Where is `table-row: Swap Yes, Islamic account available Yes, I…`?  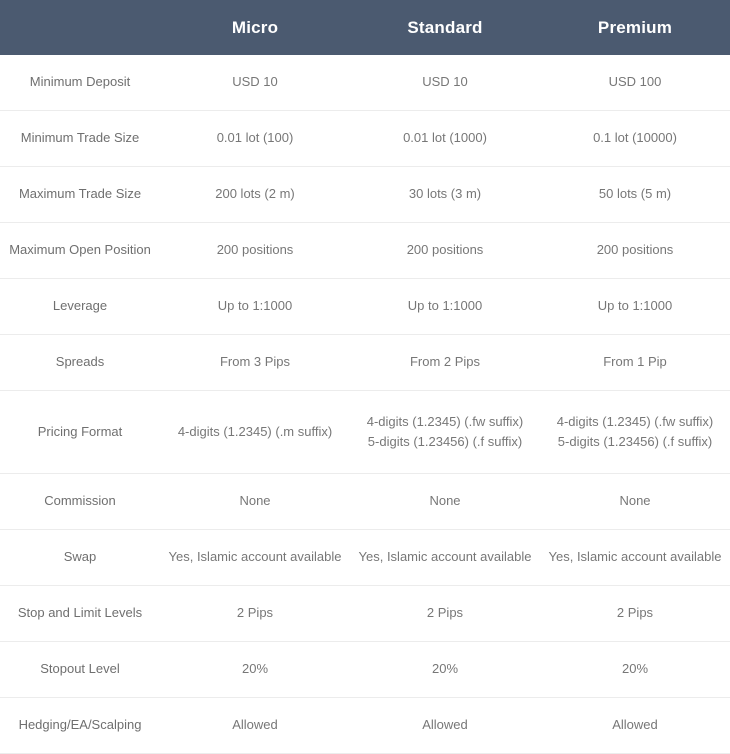
table-row: Swap Yes, Islamic account available Yes, I… is located at coordinates (365, 557).